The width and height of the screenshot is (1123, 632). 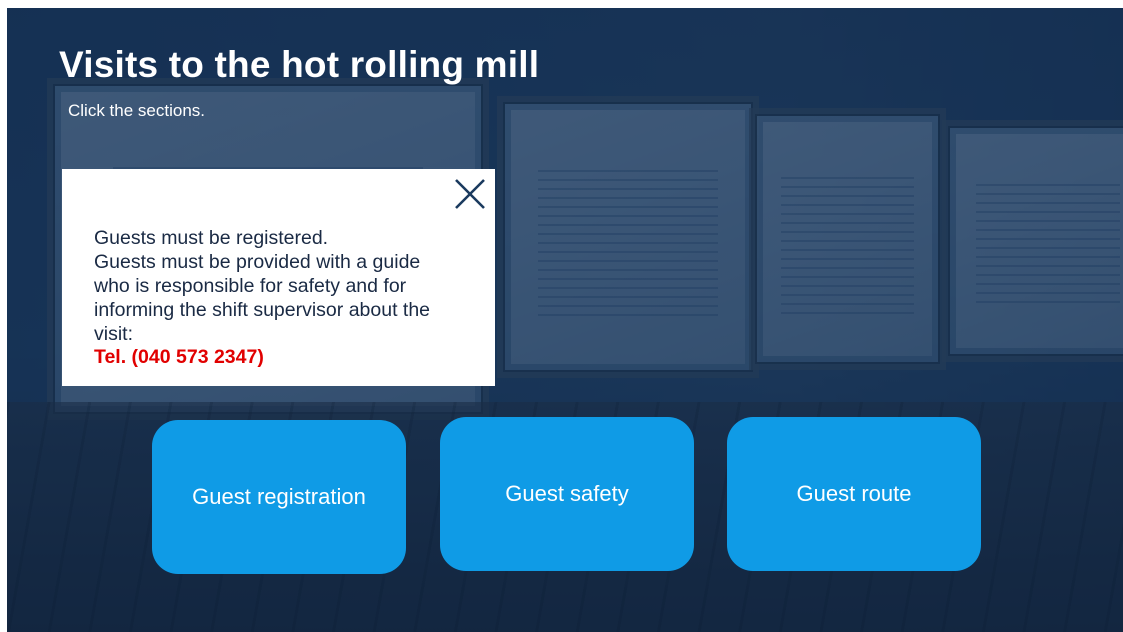 I want to click on page-subtitle: Click the sections., so click(x=136, y=110).